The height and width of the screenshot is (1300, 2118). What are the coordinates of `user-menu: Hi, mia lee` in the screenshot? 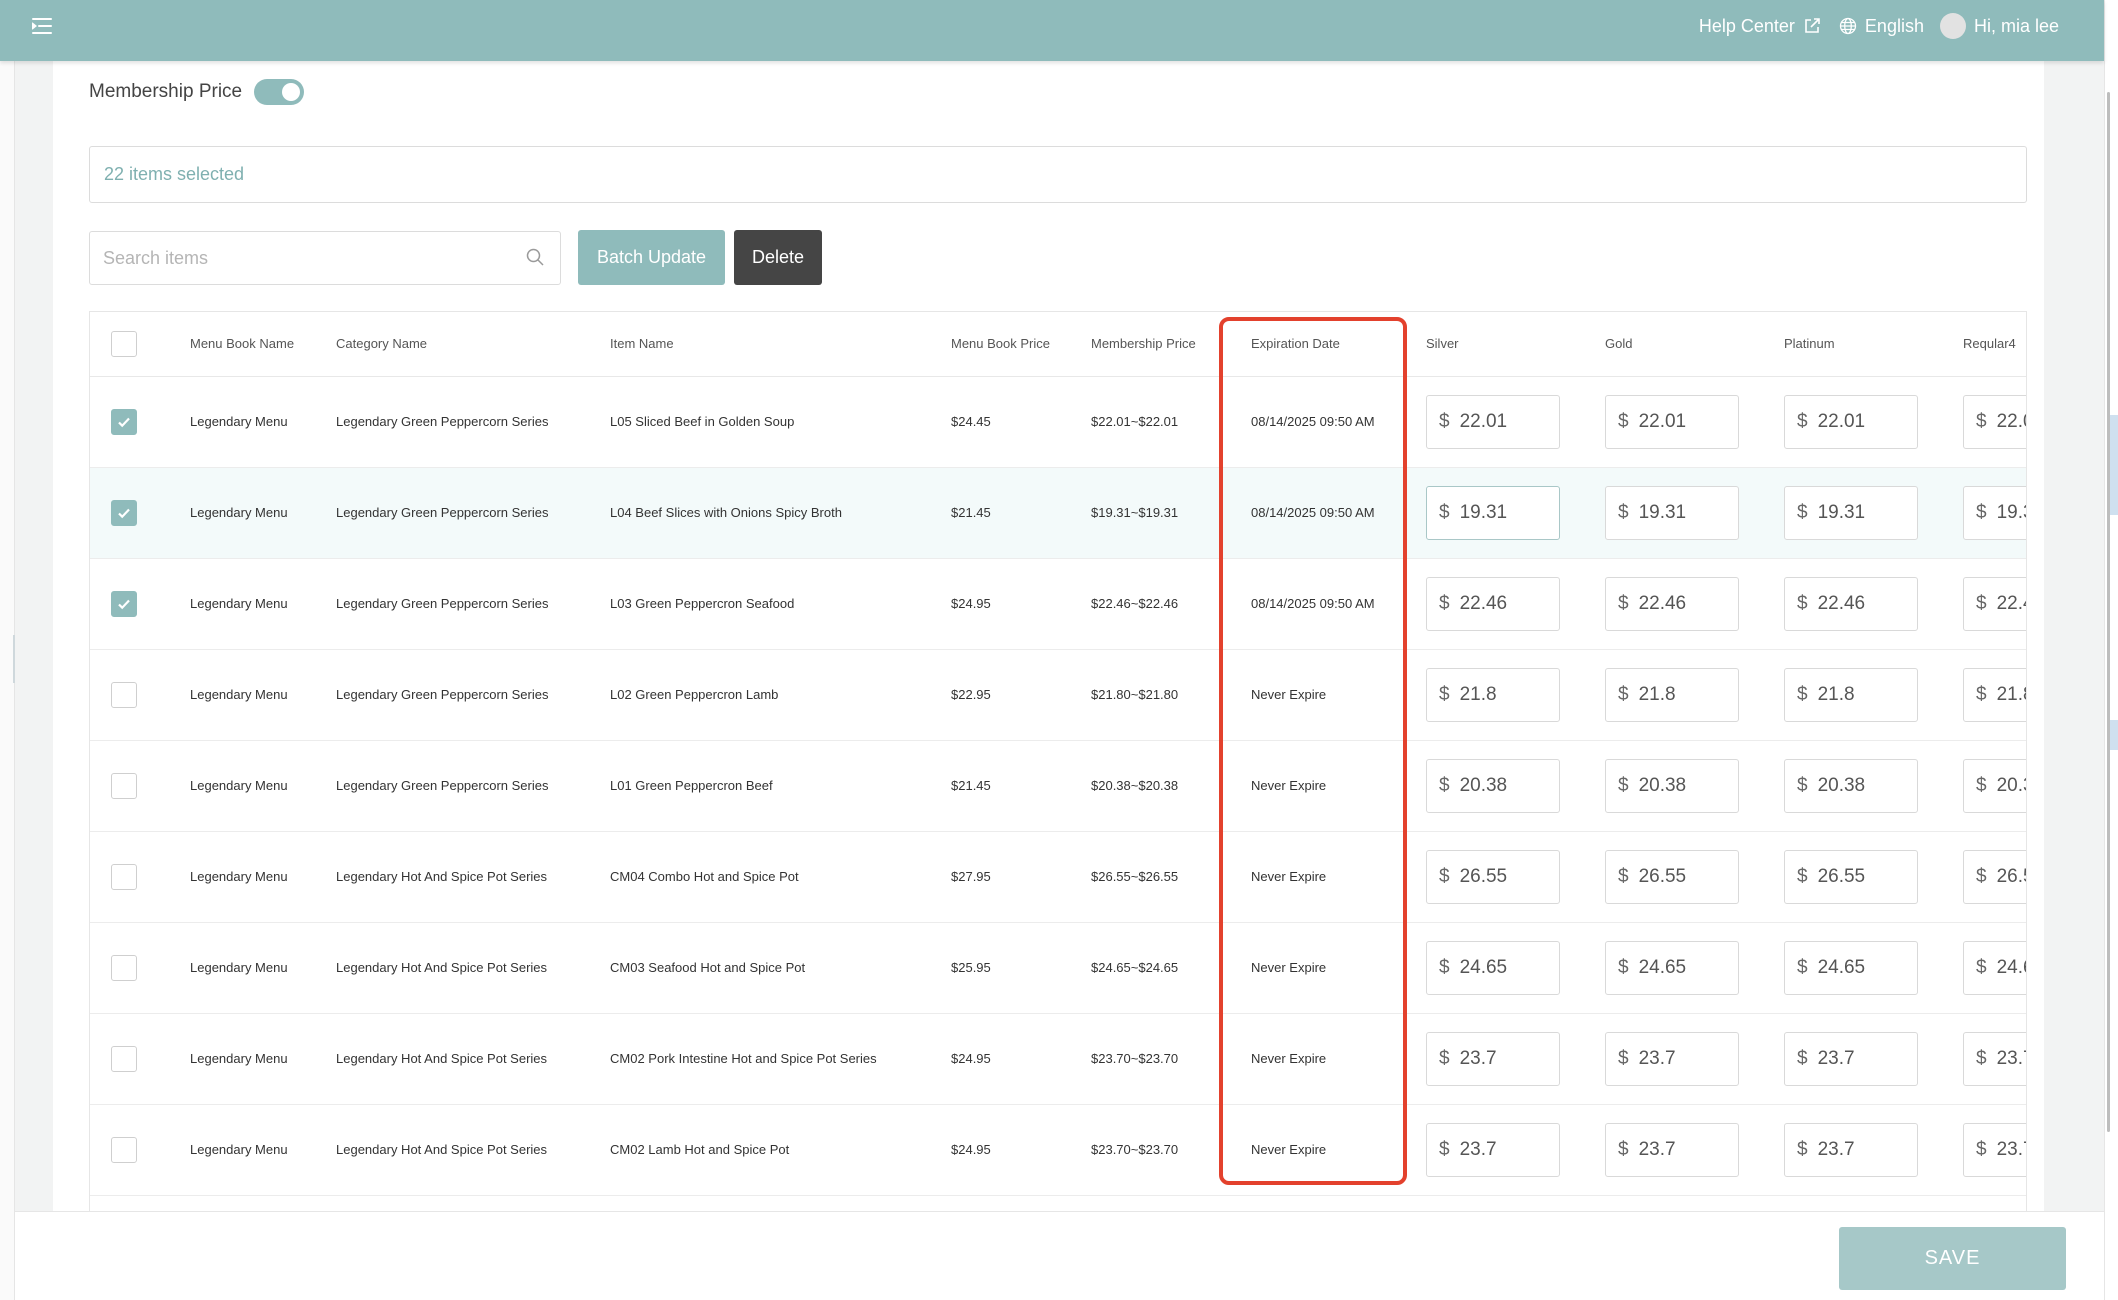 It's located at (1999, 26).